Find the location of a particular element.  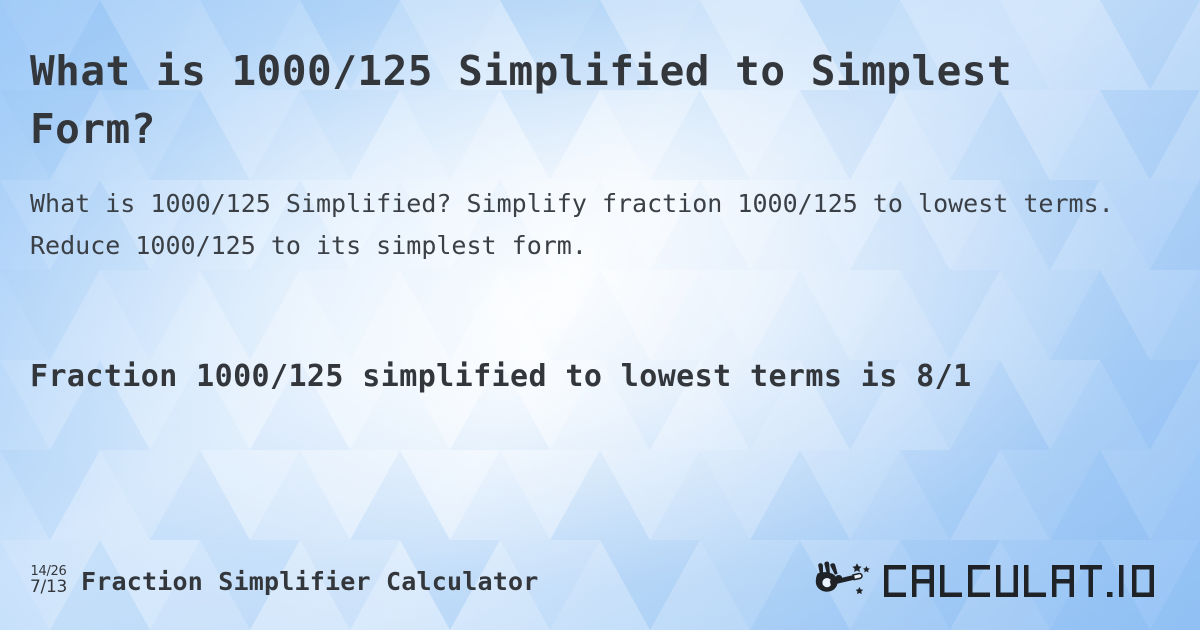

brand-logo: CALCULAT.IO is located at coordinates (991, 581).